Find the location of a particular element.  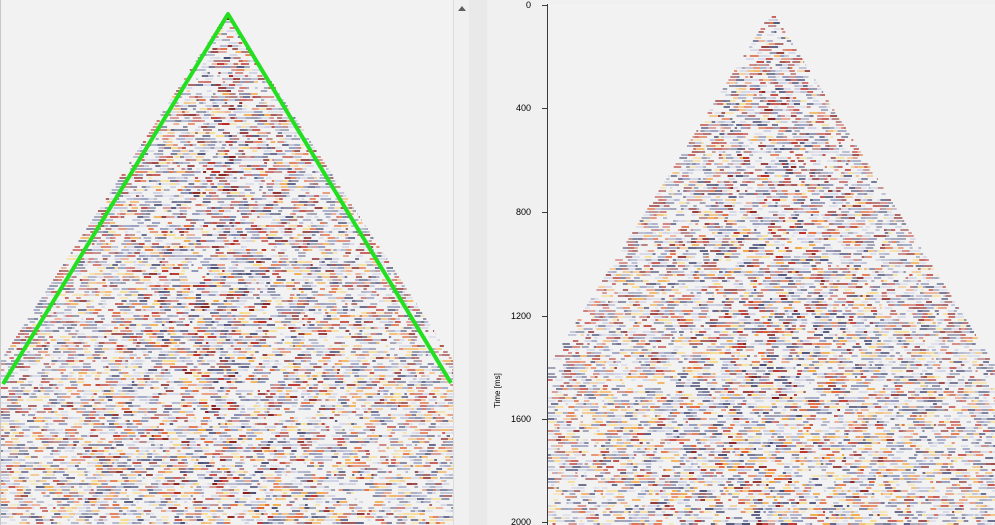

vertical-scrollbar is located at coordinates (461, 262).